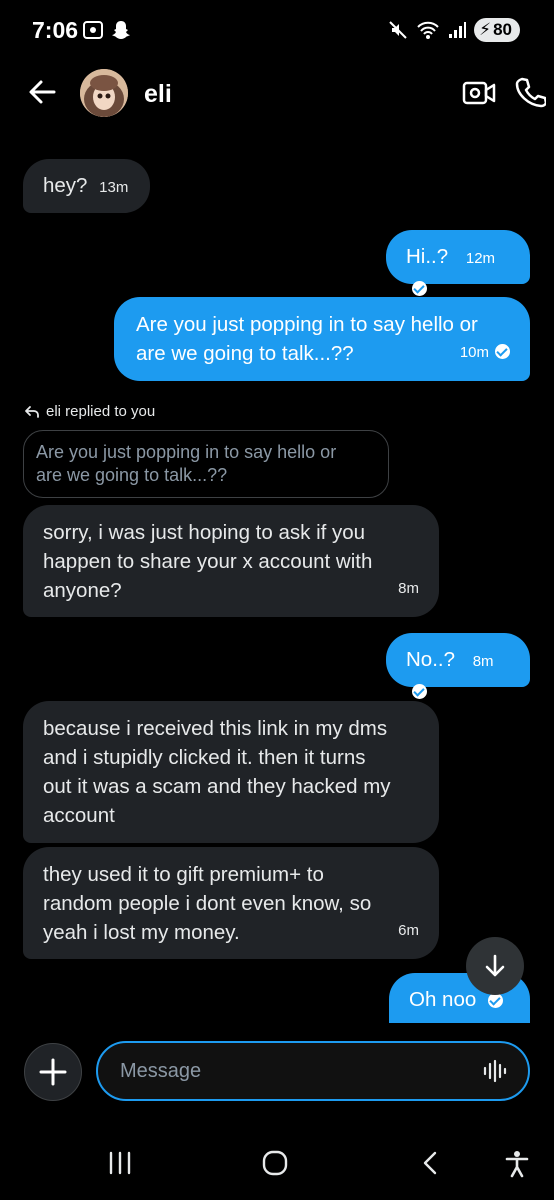 This screenshot has width=554, height=1200. Describe the element at coordinates (186, 452) in the screenshot. I see `quoted-line: Are you just popping in to say hello or` at that location.